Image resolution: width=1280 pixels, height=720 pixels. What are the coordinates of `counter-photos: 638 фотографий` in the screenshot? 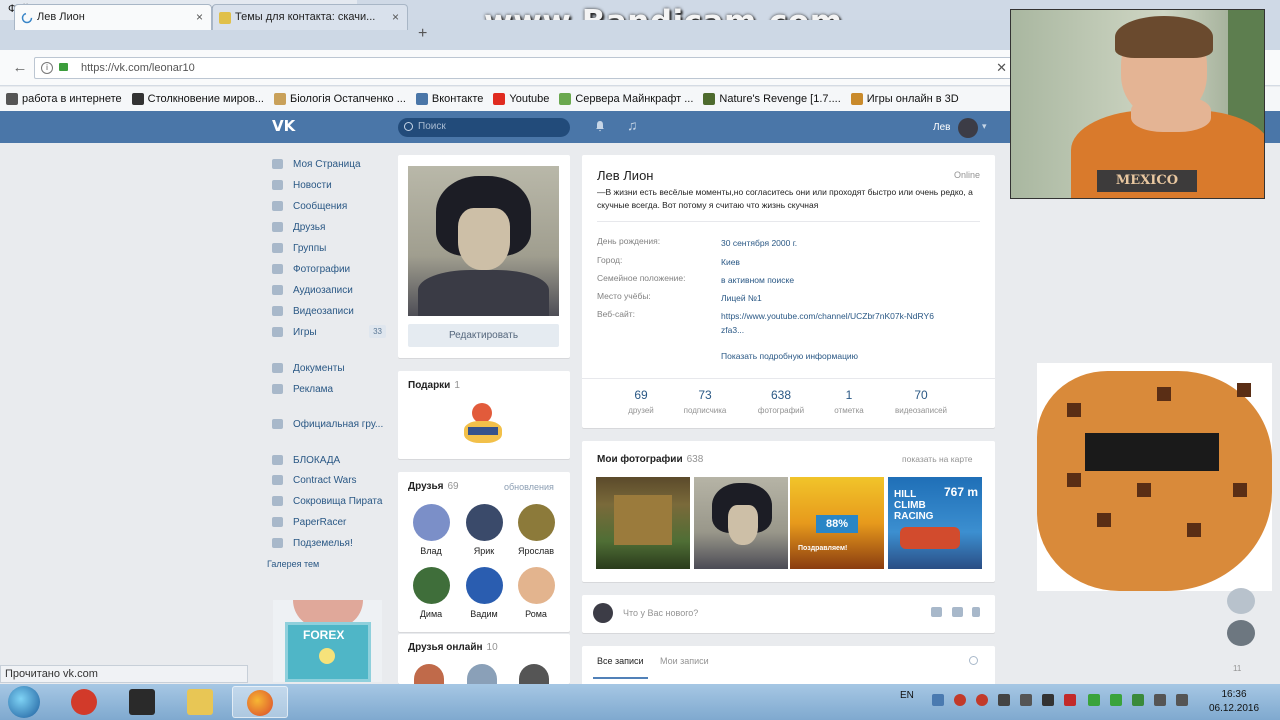 It's located at (781, 401).